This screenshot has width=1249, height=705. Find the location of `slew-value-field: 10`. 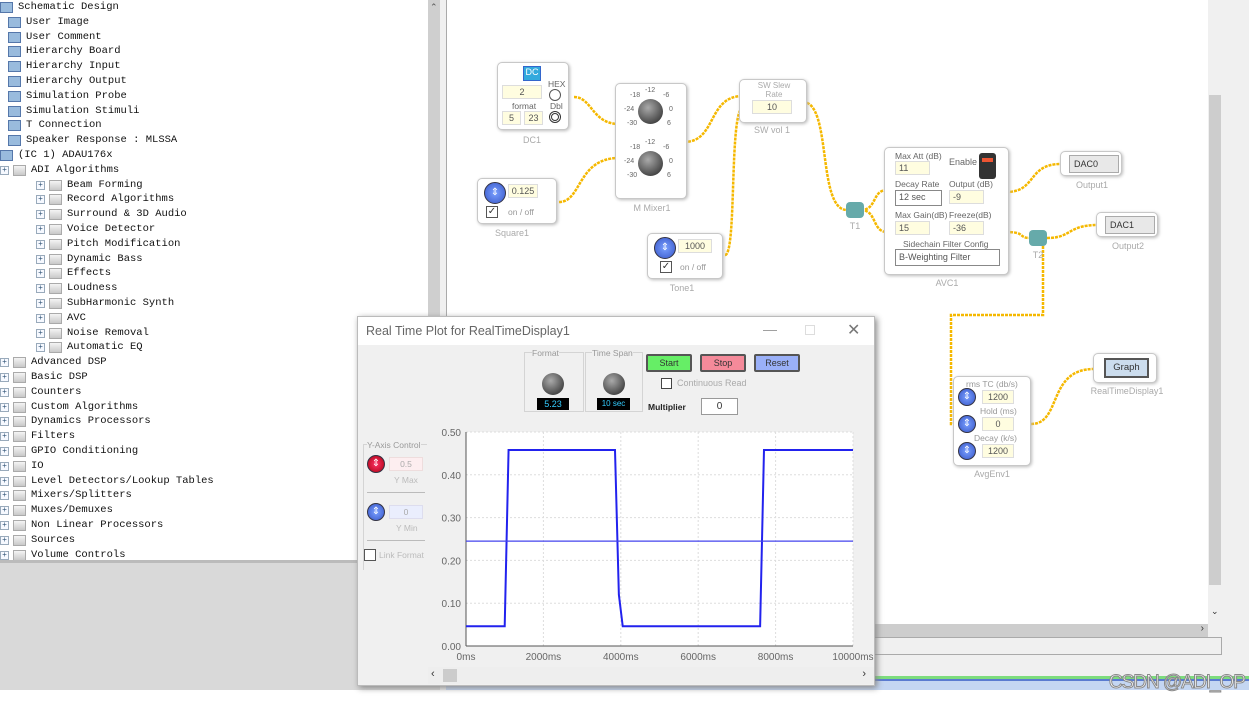

slew-value-field: 10 is located at coordinates (772, 107).